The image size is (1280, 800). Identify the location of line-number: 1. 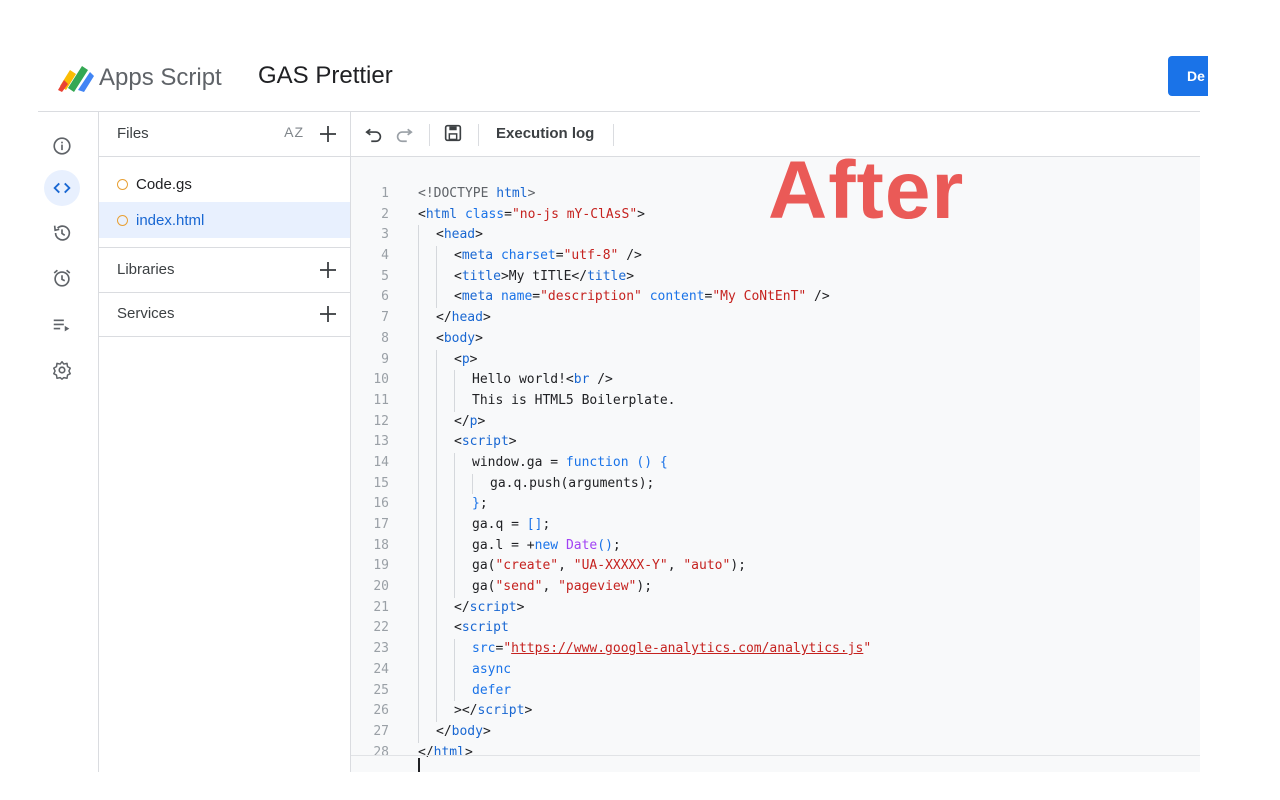
(385, 193).